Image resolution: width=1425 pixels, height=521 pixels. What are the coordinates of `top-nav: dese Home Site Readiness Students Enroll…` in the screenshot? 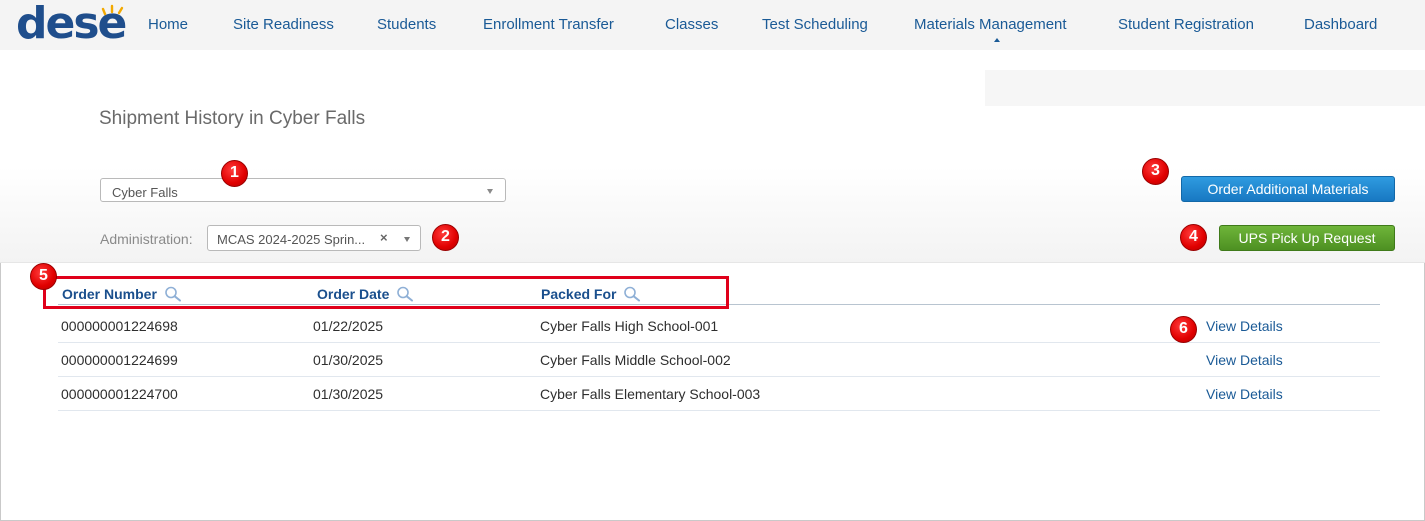 It's located at (712, 25).